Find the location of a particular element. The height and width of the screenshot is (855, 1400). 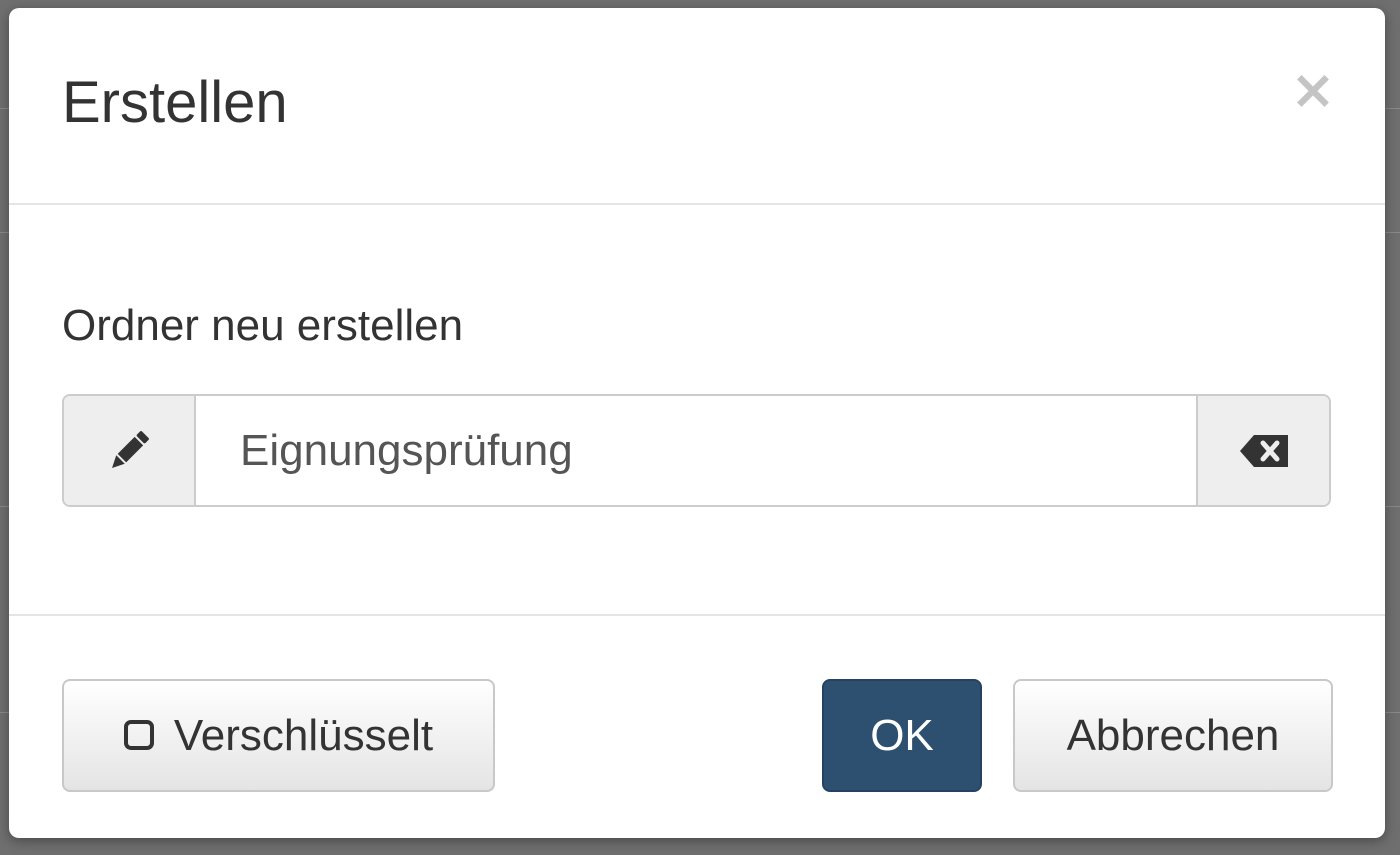

close-button: × is located at coordinates (1313, 90).